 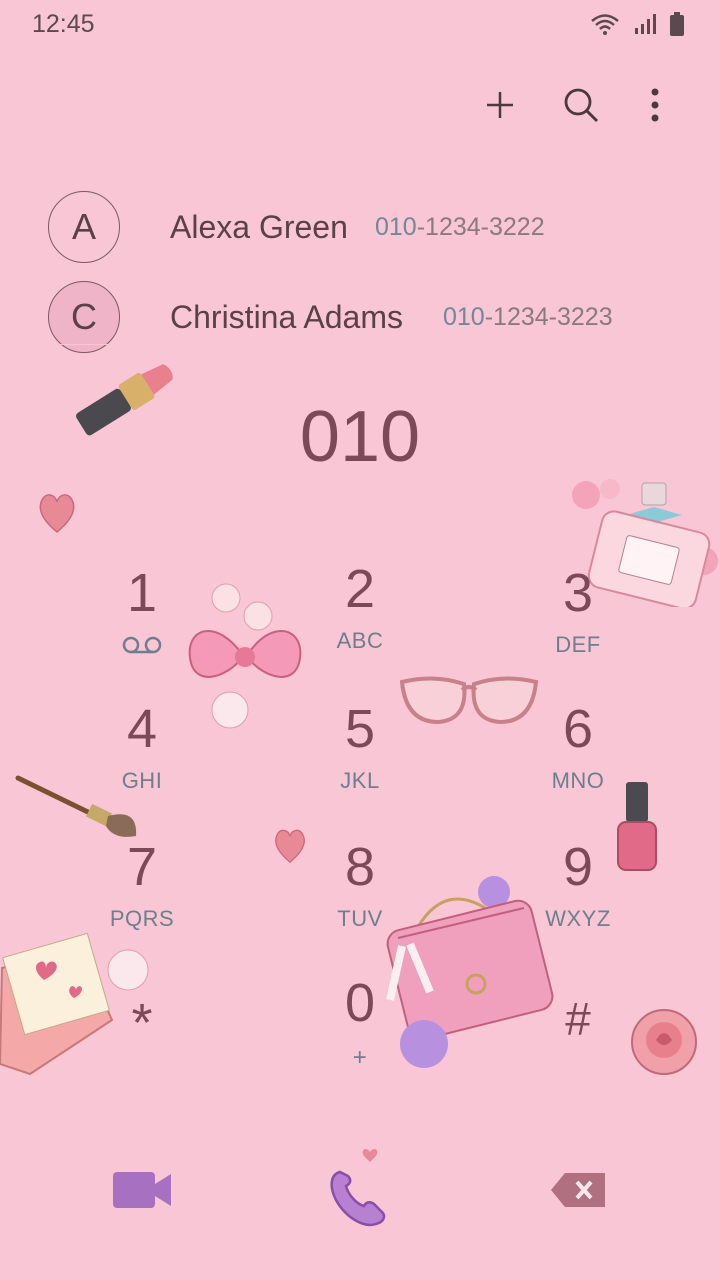 I want to click on backspace-icon, so click(x=578, y=1190).